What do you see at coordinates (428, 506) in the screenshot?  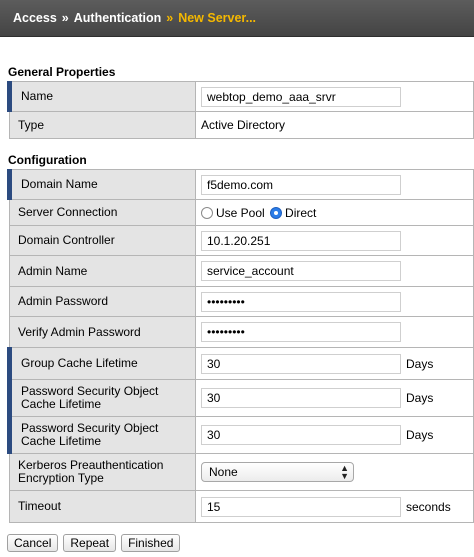 I see `timeout-unit: seconds` at bounding box center [428, 506].